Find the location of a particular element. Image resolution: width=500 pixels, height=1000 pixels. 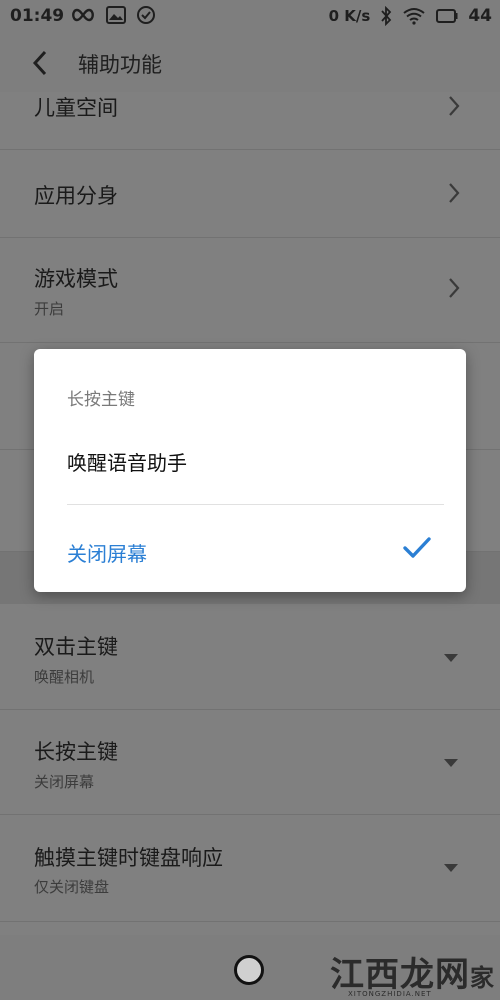

settings-item-touch-keyboard: 触摸主键时键盘响应 仅关闭键盘 is located at coordinates (250, 868).